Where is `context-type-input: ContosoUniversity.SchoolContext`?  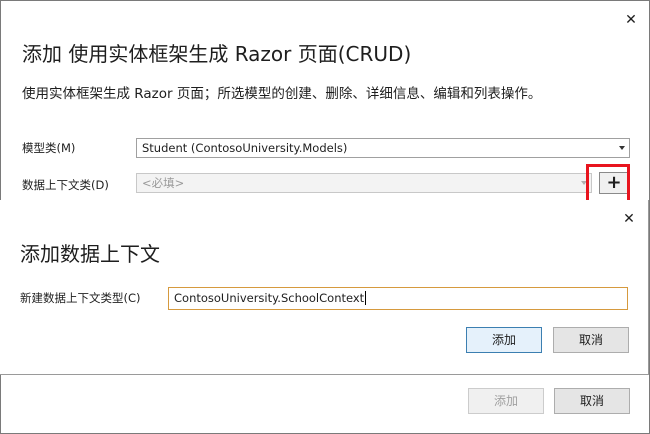 context-type-input: ContosoUniversity.SchoolContext is located at coordinates (398, 298).